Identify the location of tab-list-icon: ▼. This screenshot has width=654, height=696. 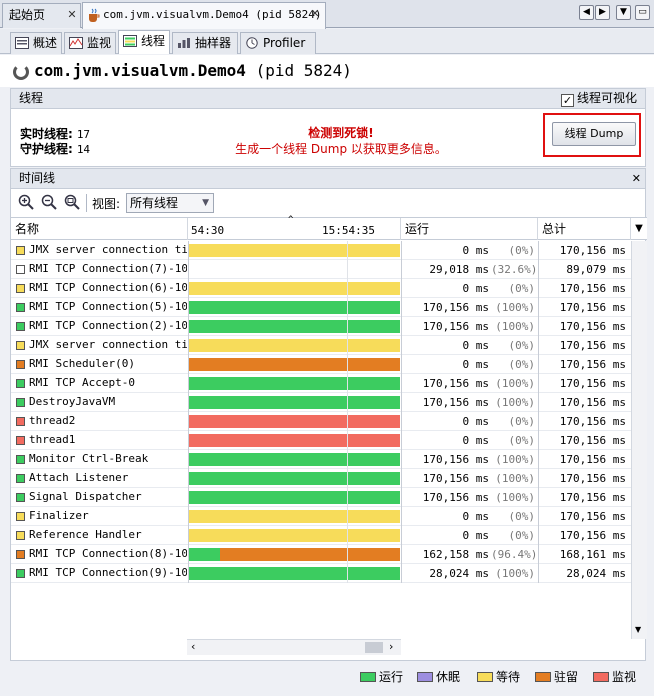
(623, 12).